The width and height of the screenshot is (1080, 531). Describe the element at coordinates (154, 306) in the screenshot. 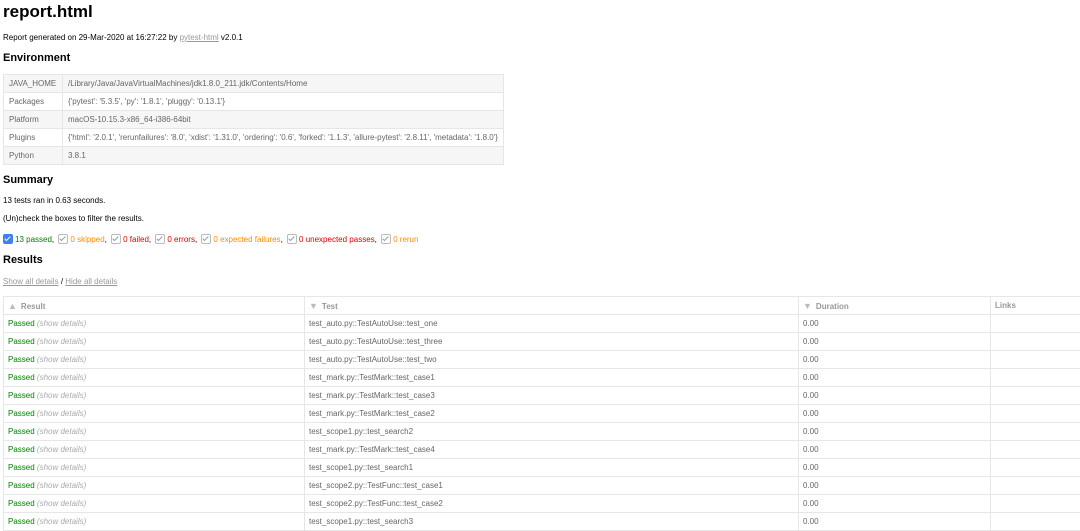

I see `column-header-result: ▲Result` at that location.